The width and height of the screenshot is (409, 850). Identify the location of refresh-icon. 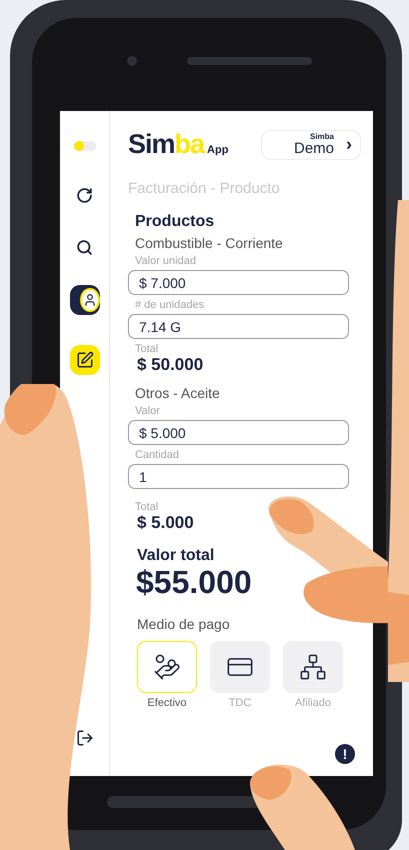
(84, 195).